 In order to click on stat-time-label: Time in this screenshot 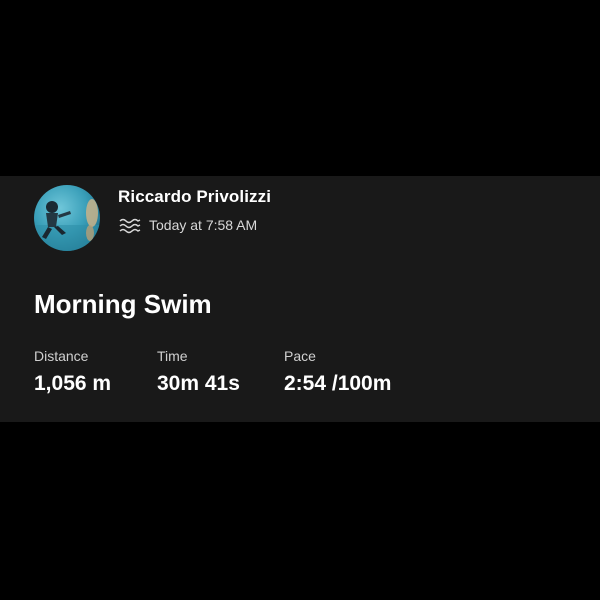, I will do `click(172, 356)`.